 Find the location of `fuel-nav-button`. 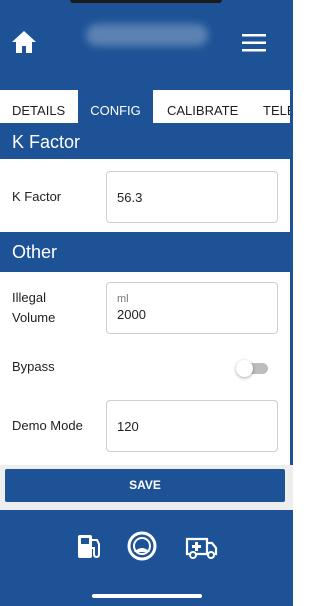

fuel-nav-button is located at coordinates (90, 546).